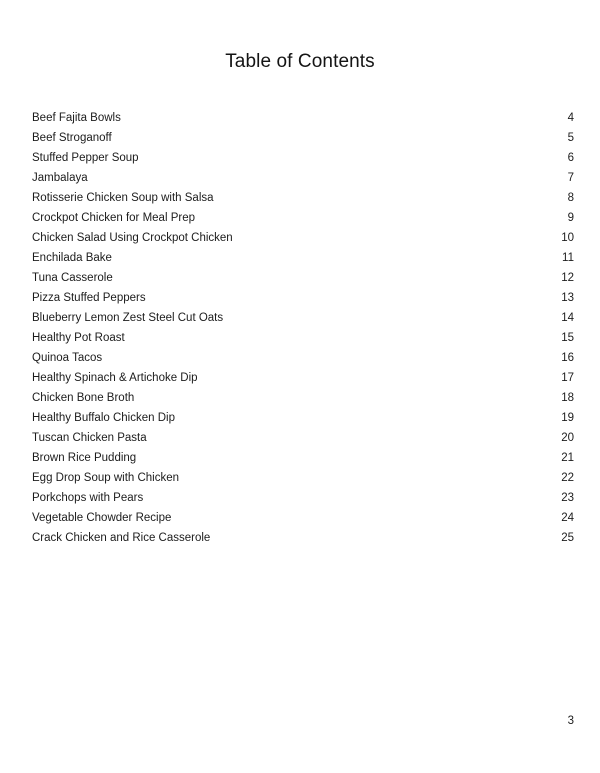  Describe the element at coordinates (303, 238) in the screenshot. I see `toc-entry: Chicken Salad Using Crockpot Chicken 10` at that location.